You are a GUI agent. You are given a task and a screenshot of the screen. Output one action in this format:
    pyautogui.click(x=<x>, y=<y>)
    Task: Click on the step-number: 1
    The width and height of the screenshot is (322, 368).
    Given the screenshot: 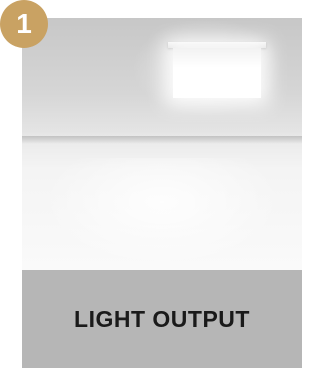 What is the action you would take?
    pyautogui.click(x=24, y=23)
    